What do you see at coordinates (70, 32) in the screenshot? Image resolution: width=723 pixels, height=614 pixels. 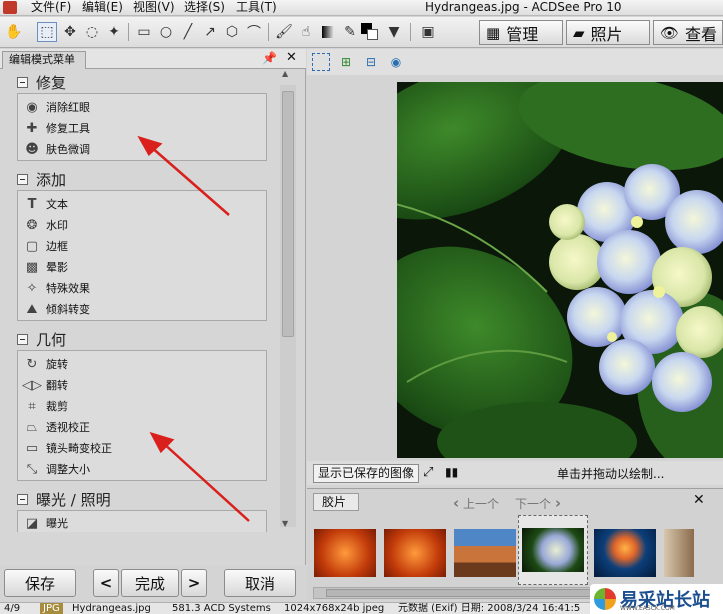 I see `move-icon: ✥` at bounding box center [70, 32].